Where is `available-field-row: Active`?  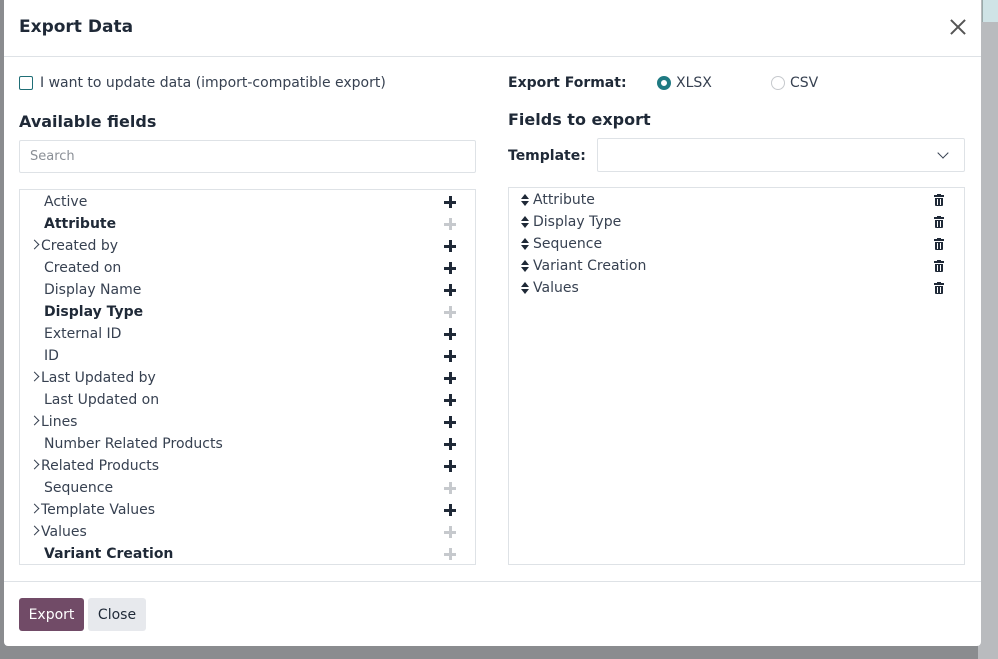 available-field-row: Active is located at coordinates (247, 202).